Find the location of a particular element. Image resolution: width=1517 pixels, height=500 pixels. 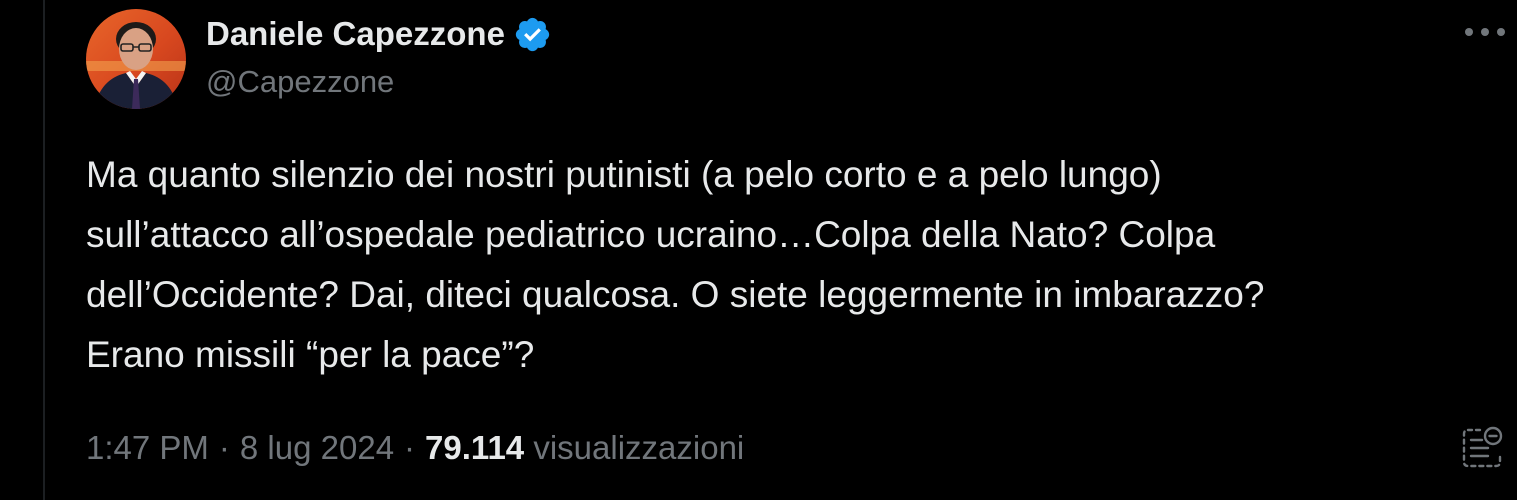

author-display-name: Daniele Capezzone is located at coordinates (355, 34).